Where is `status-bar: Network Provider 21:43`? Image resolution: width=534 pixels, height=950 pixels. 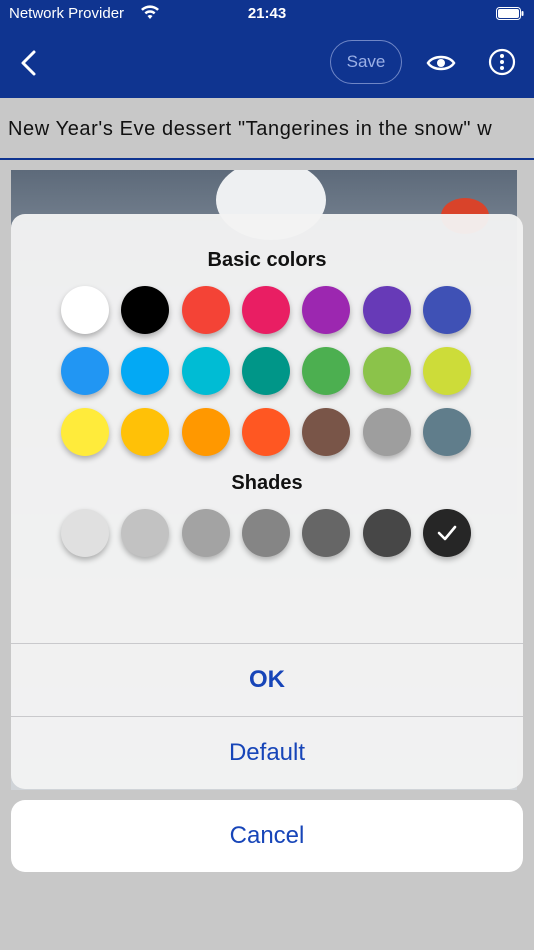
status-bar: Network Provider 21:43 is located at coordinates (267, 14).